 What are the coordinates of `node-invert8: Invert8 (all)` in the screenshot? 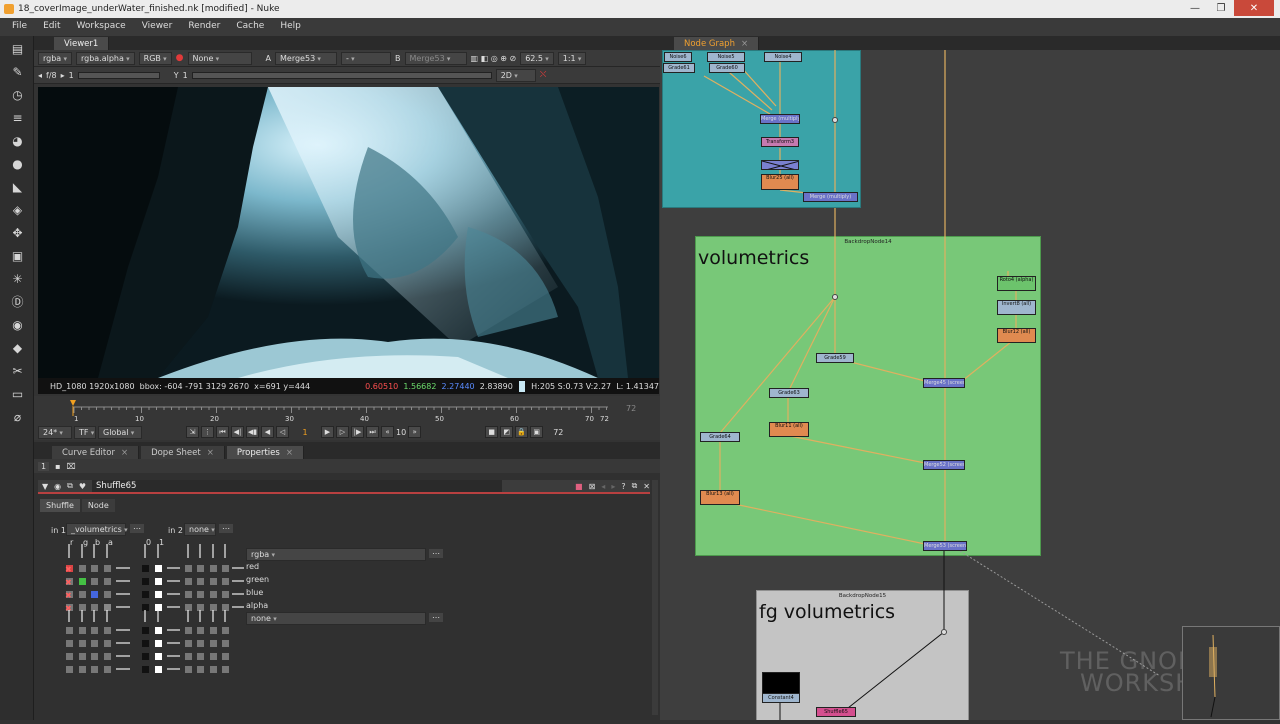 It's located at (1016, 307).